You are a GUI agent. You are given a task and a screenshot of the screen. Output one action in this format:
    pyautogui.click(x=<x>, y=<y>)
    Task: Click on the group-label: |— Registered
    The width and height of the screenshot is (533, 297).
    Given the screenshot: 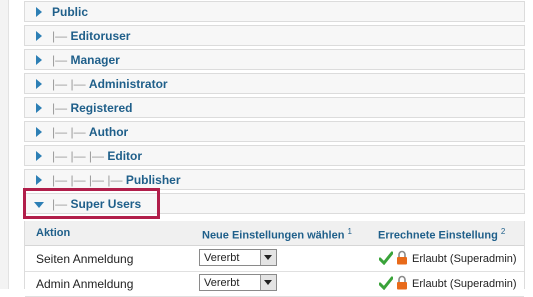 What is the action you would take?
    pyautogui.click(x=92, y=108)
    